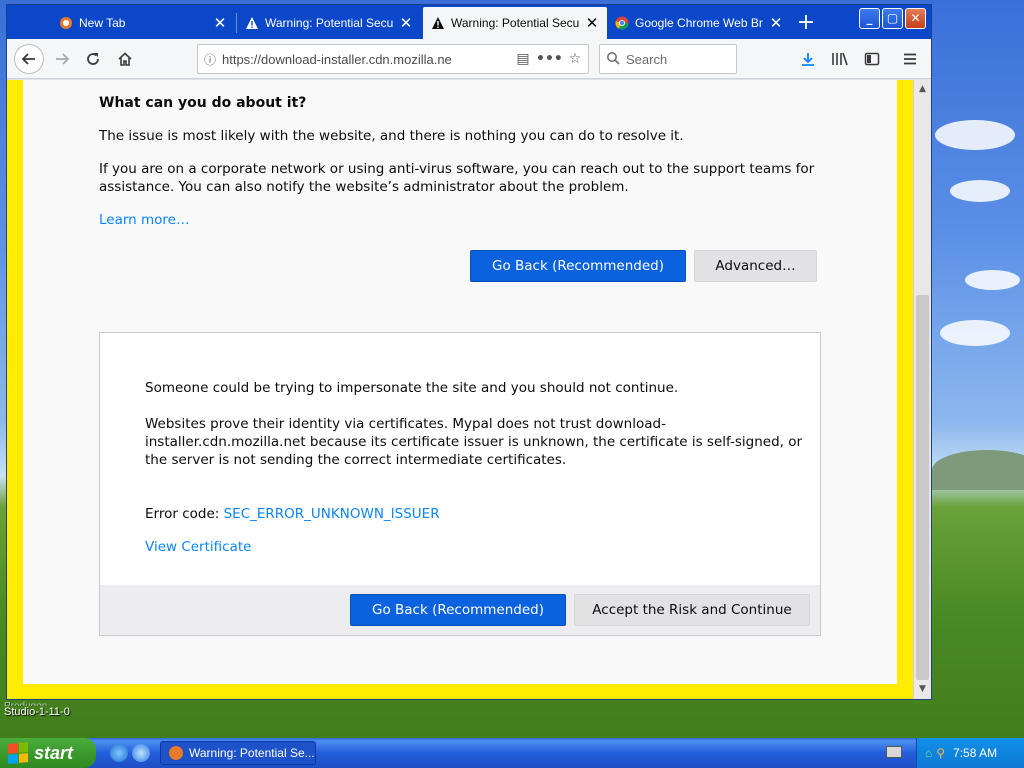 This screenshot has width=1024, height=768. I want to click on downloads-button, so click(808, 59).